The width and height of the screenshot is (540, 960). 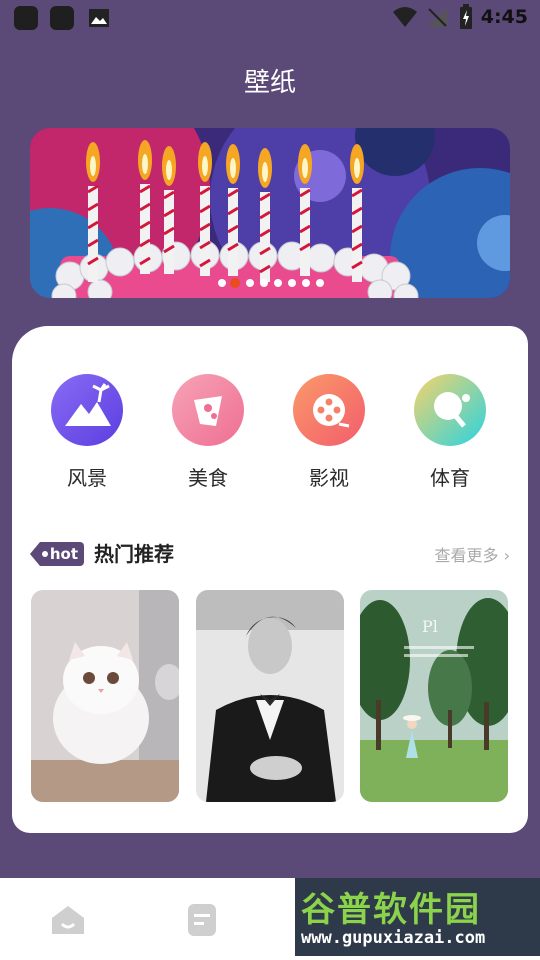 I want to click on hot-tag: hot, so click(x=57, y=554).